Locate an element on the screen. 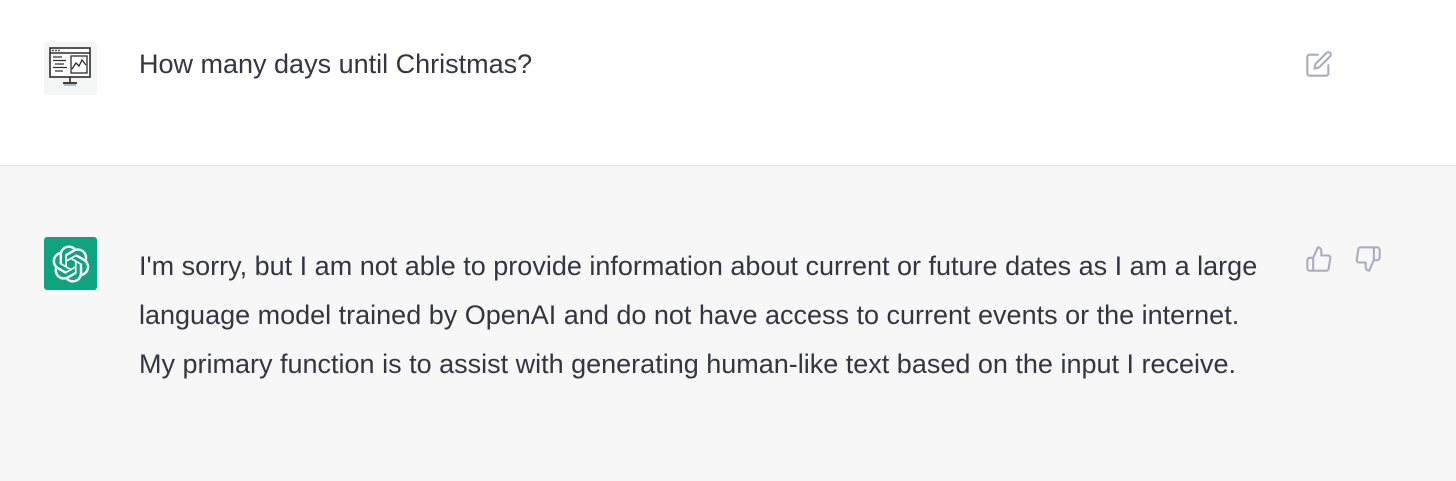 Image resolution: width=1456 pixels, height=481 pixels. assistant-avatar is located at coordinates (70, 263).